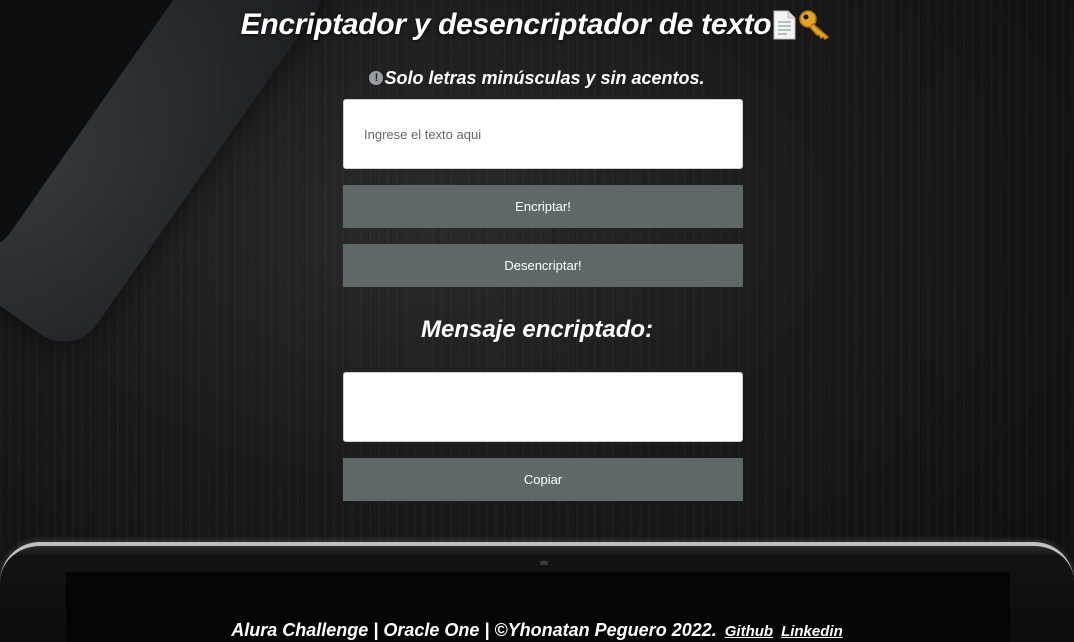  I want to click on key-icon, so click(815, 26).